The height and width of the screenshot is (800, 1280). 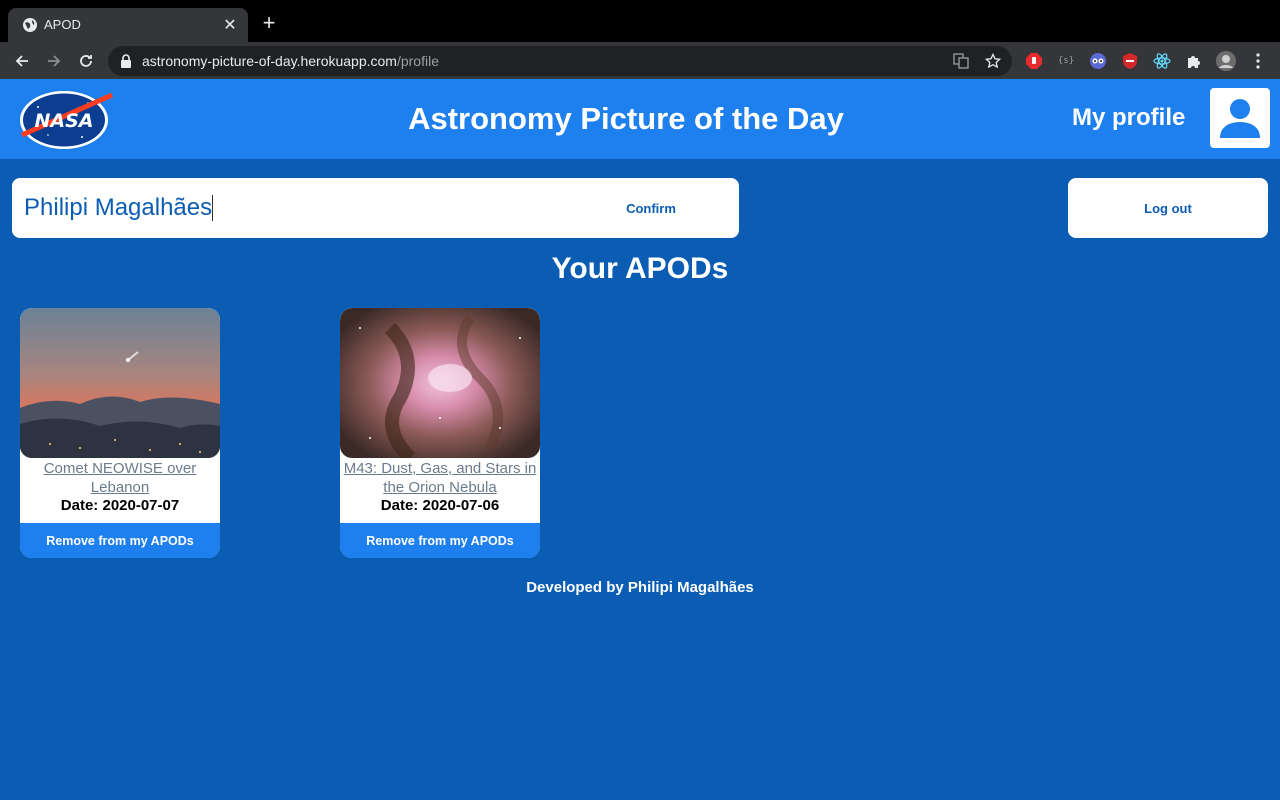 What do you see at coordinates (62, 24) in the screenshot?
I see `tab-title: APOD` at bounding box center [62, 24].